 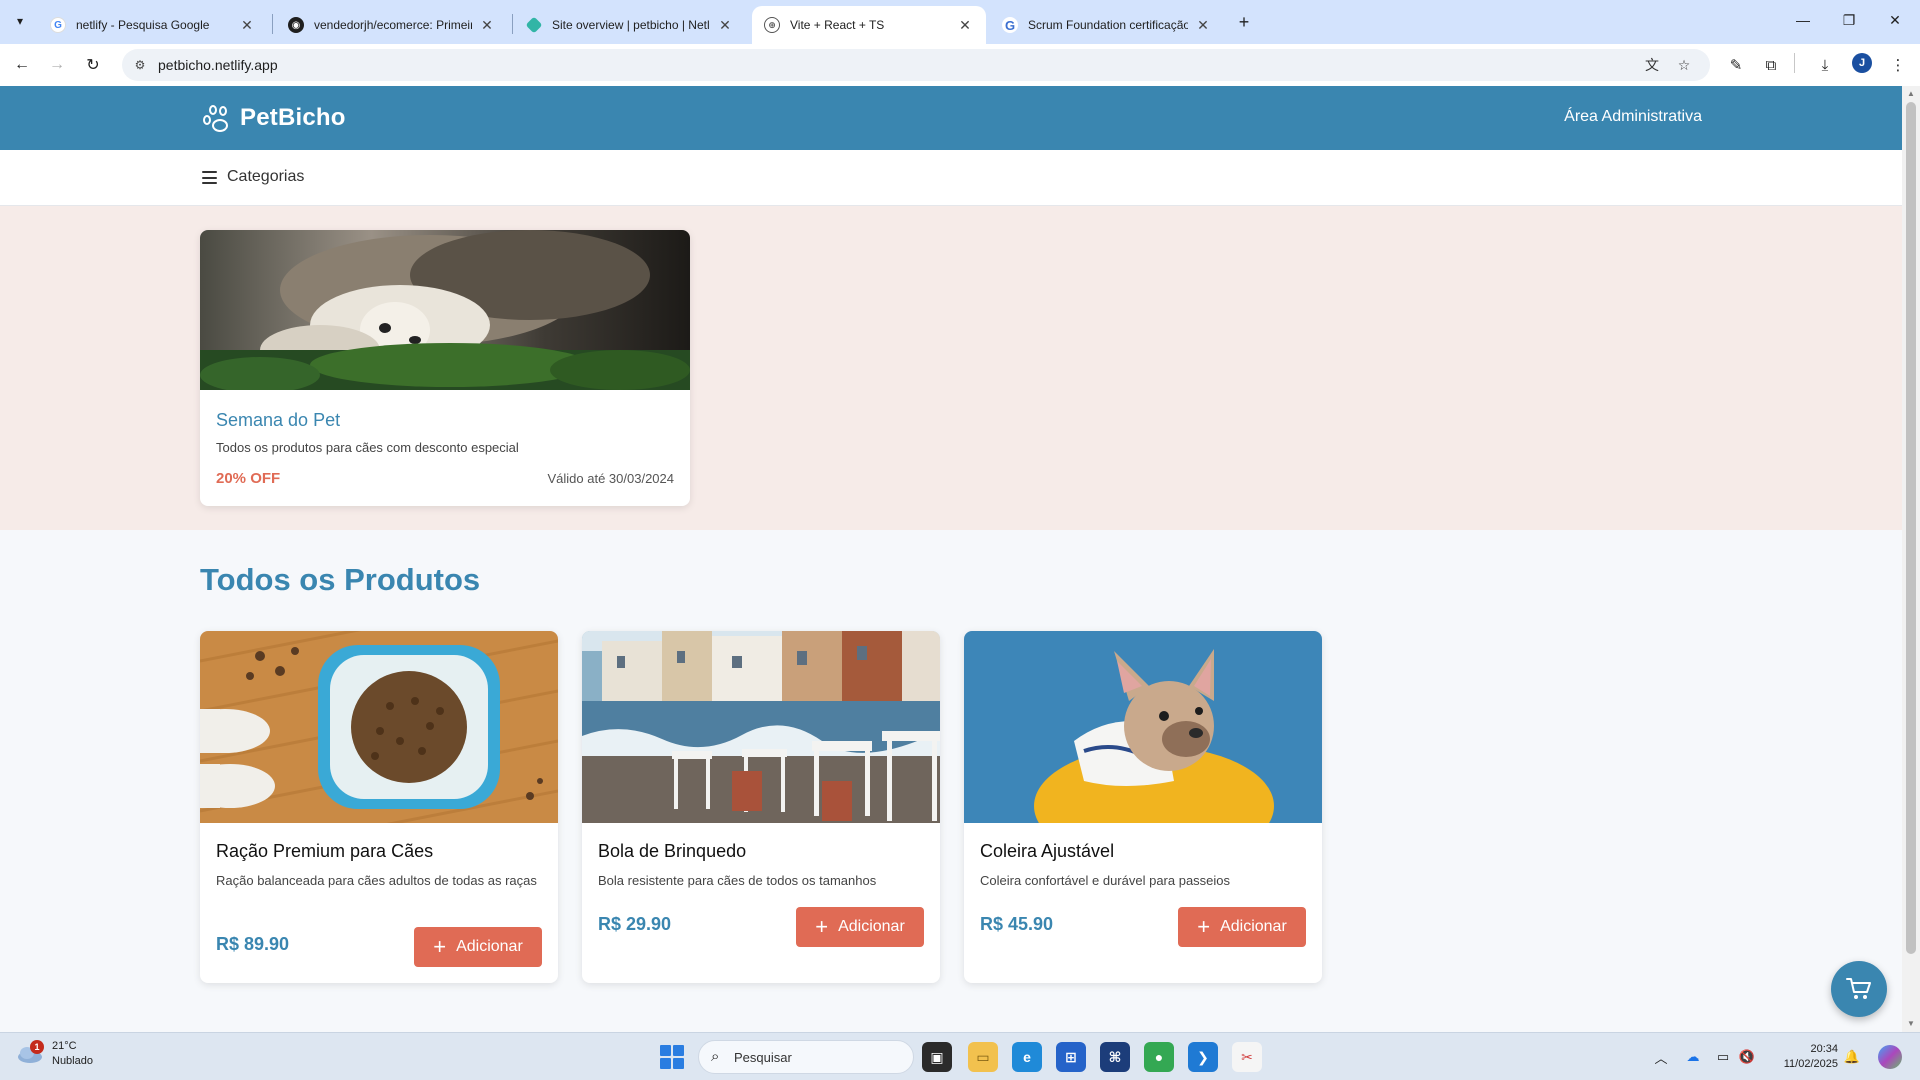 I want to click on restore-window-icon: ❐, so click(x=1849, y=20).